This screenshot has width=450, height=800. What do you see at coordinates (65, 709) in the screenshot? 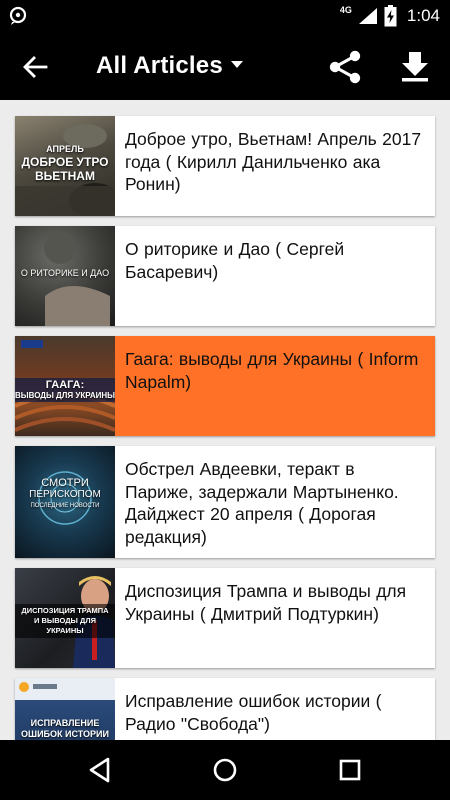
I see `article-thumbnail: ИСПРАВЛЕНИЕ ОШИБОК ИСТОРИИ` at bounding box center [65, 709].